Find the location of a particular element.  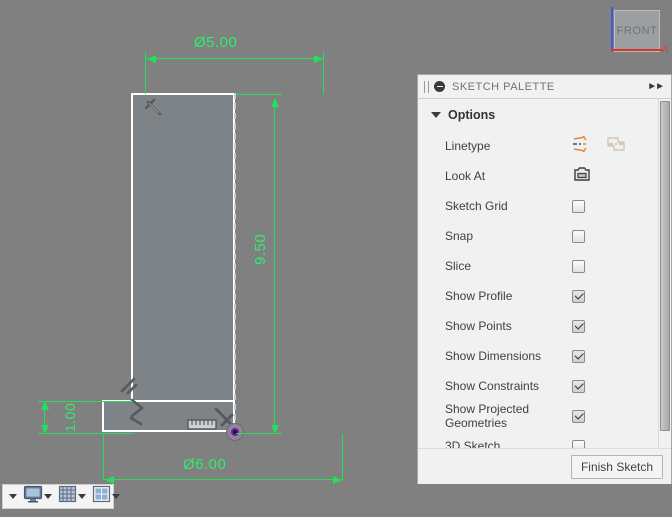

navigation-bar-group is located at coordinates (61, 496).